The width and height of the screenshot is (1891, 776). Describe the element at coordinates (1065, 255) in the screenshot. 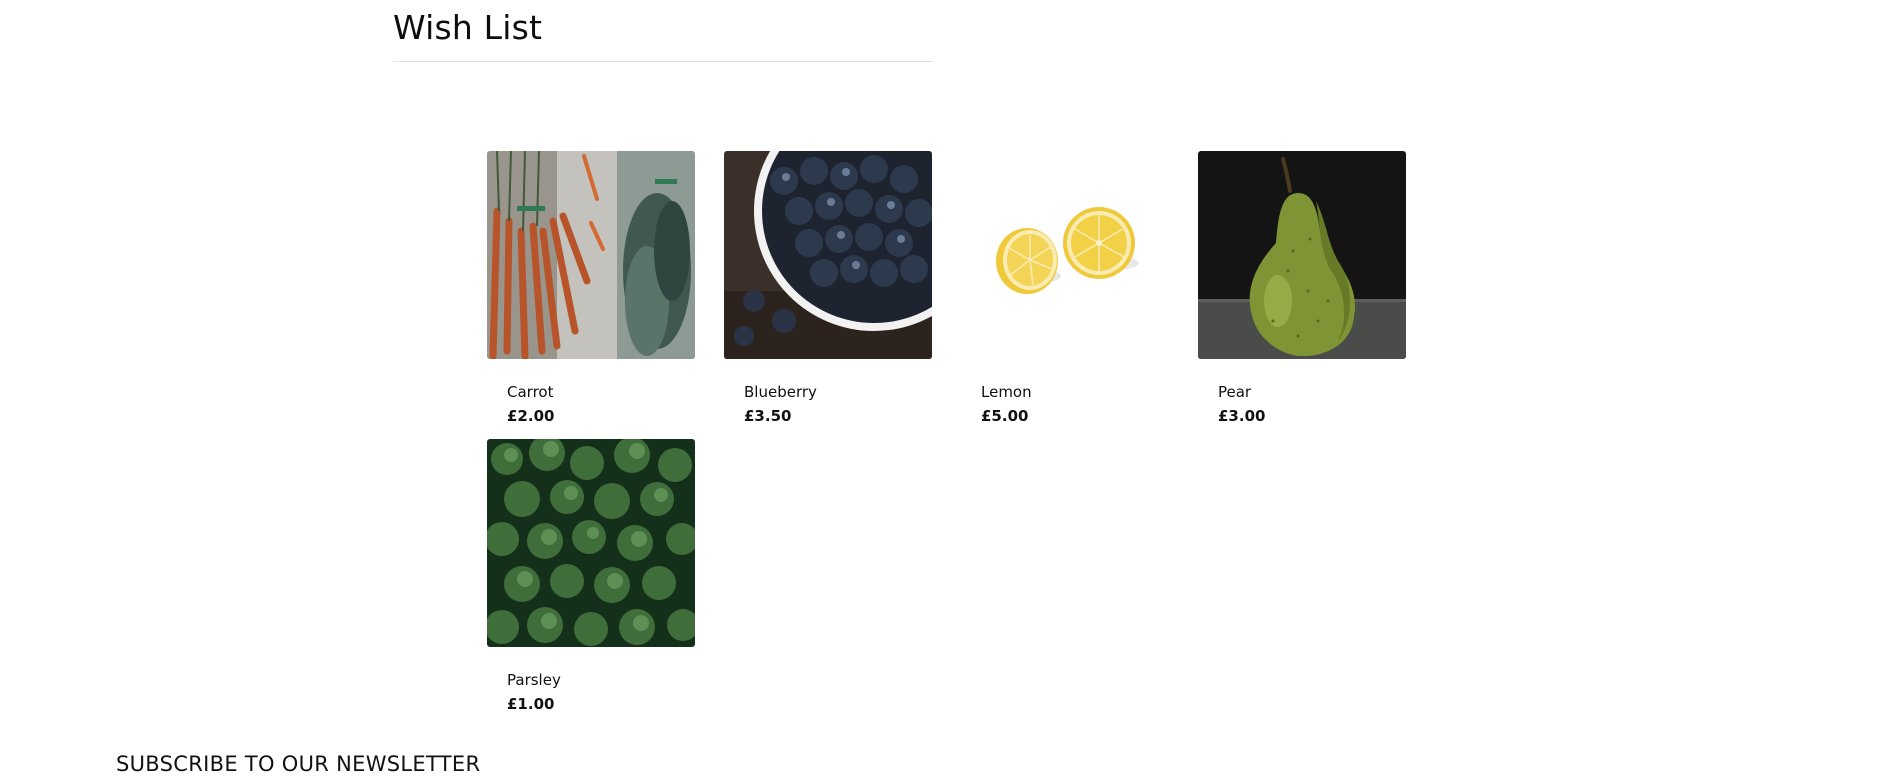

I see `lemon-product-image` at that location.